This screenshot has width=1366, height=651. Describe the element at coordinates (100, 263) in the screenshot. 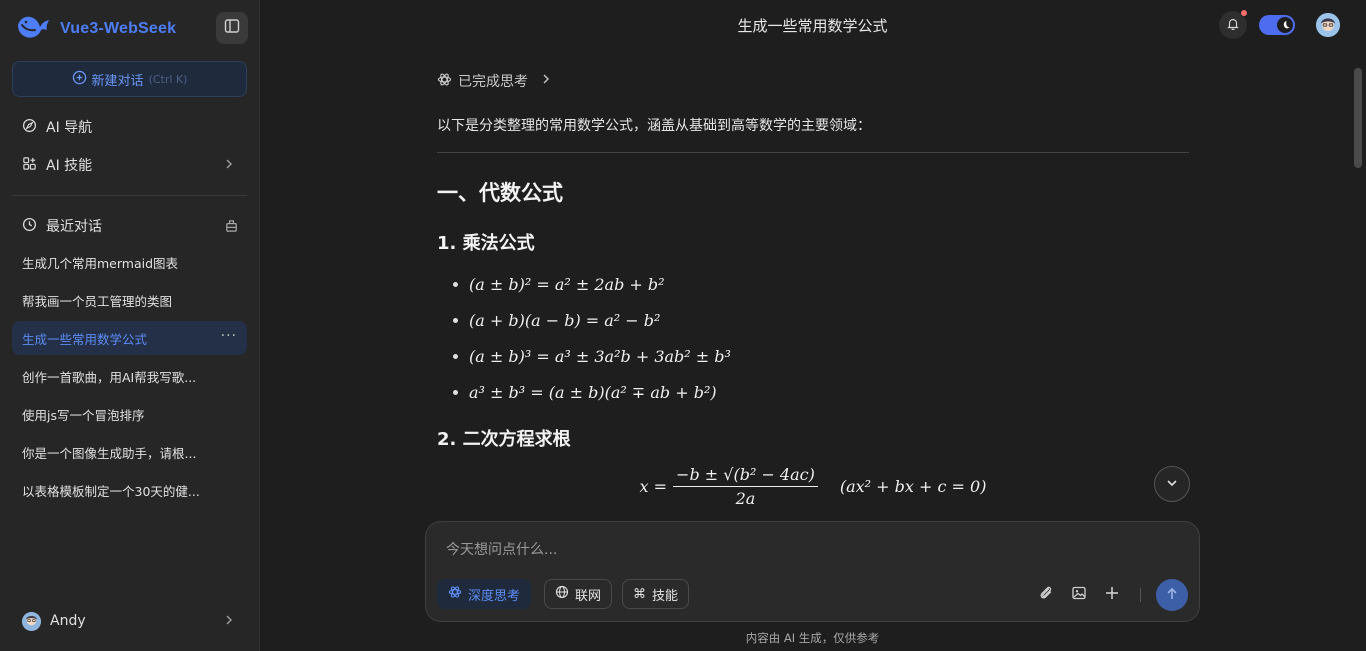

I see `conversation-title: 生成几个常用mermaid图表` at that location.